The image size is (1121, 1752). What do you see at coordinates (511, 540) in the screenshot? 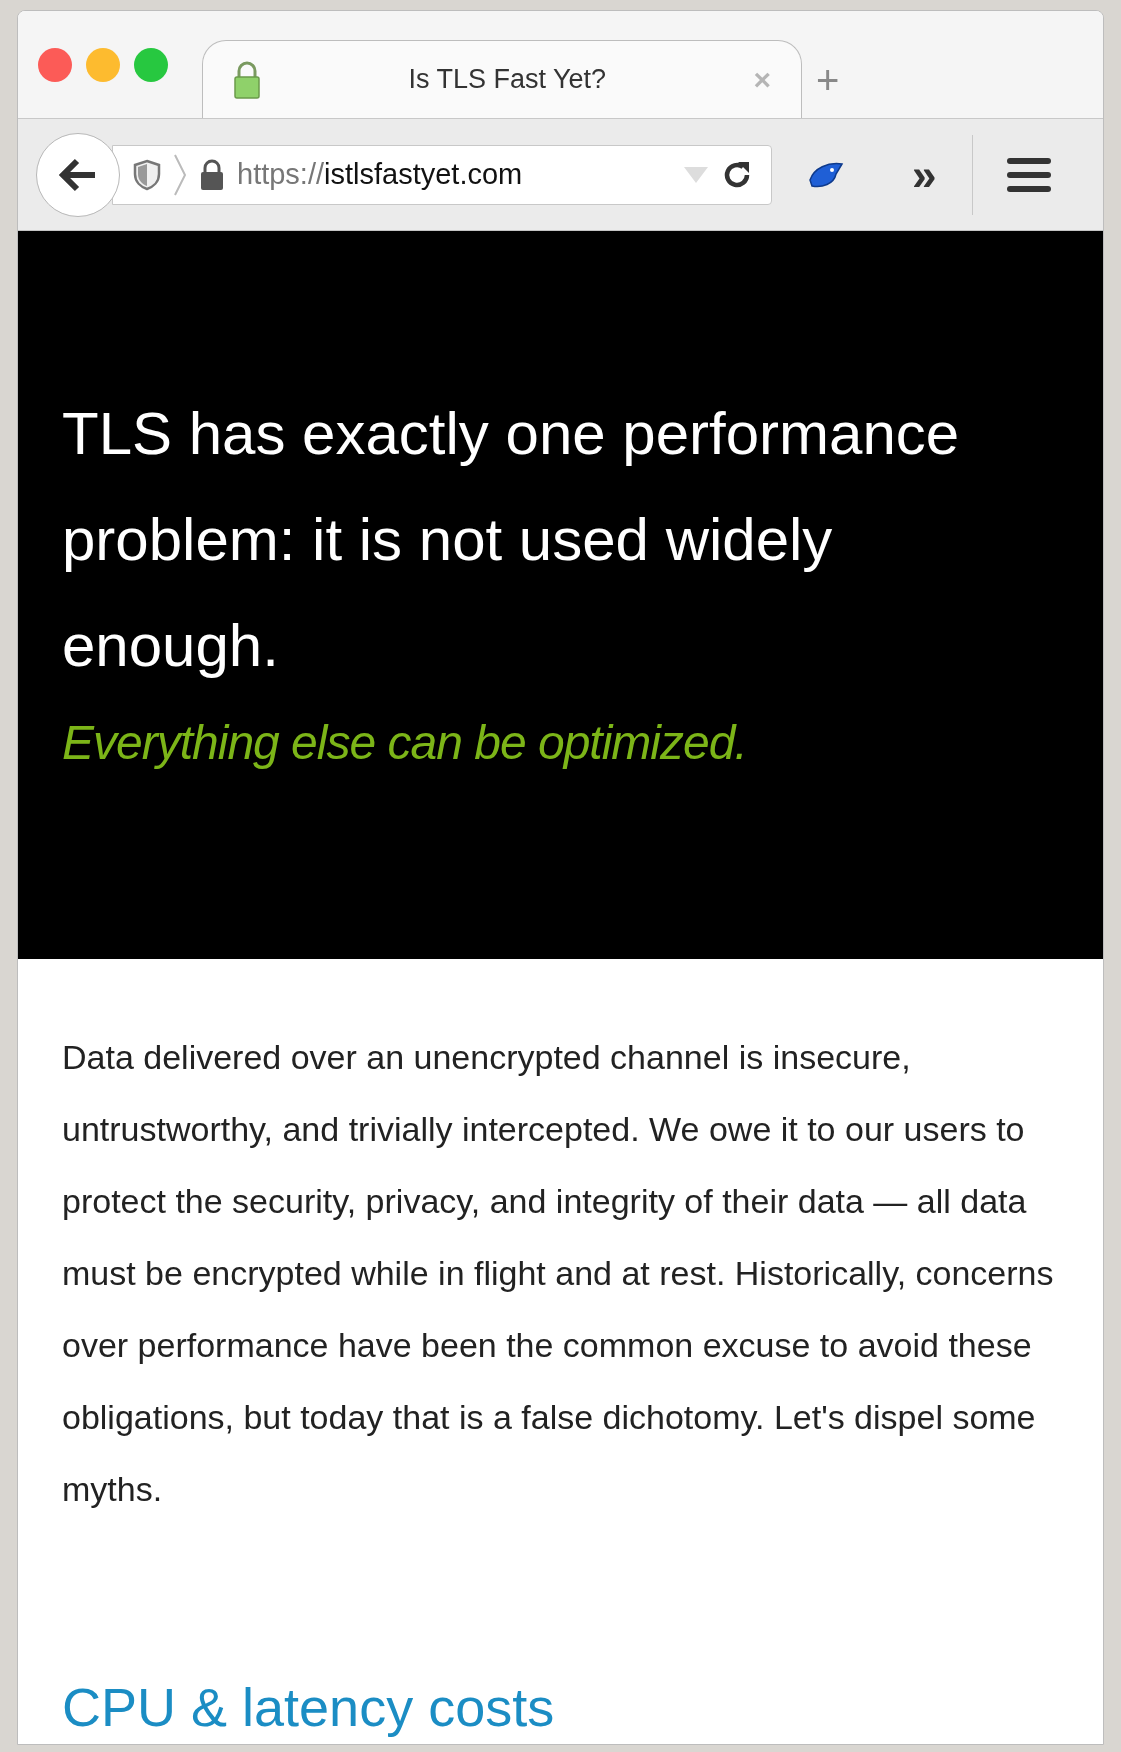
I see `hero-heading: TLS has exactly one performance problem: it is not used widely enough.` at bounding box center [511, 540].